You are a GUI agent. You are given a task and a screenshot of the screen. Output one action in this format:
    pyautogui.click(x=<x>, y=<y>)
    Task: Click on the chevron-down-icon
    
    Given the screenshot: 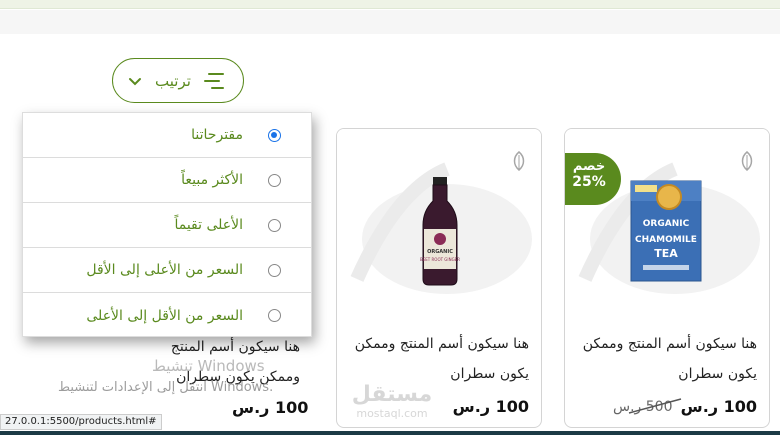 What is the action you would take?
    pyautogui.click(x=135, y=81)
    